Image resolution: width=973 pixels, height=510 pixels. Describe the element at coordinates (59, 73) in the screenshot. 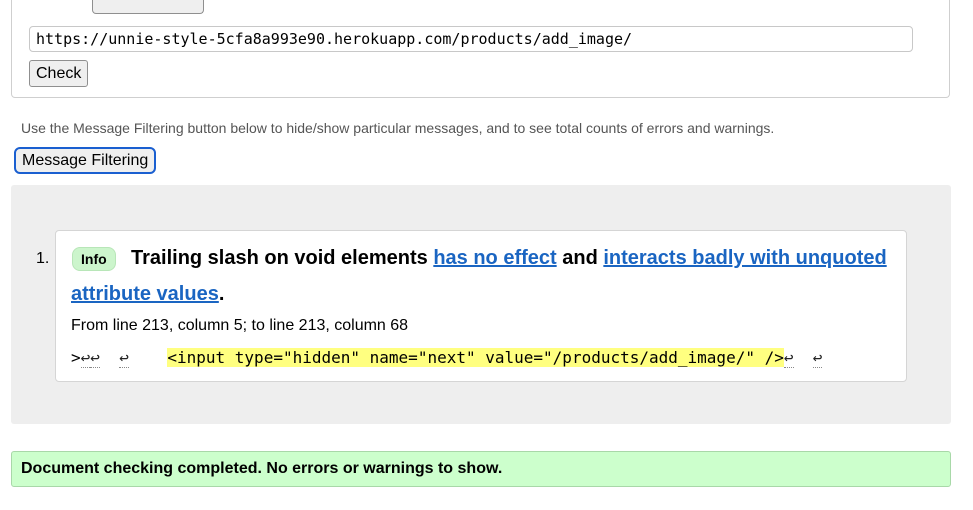

I see `check-button: Check` at that location.